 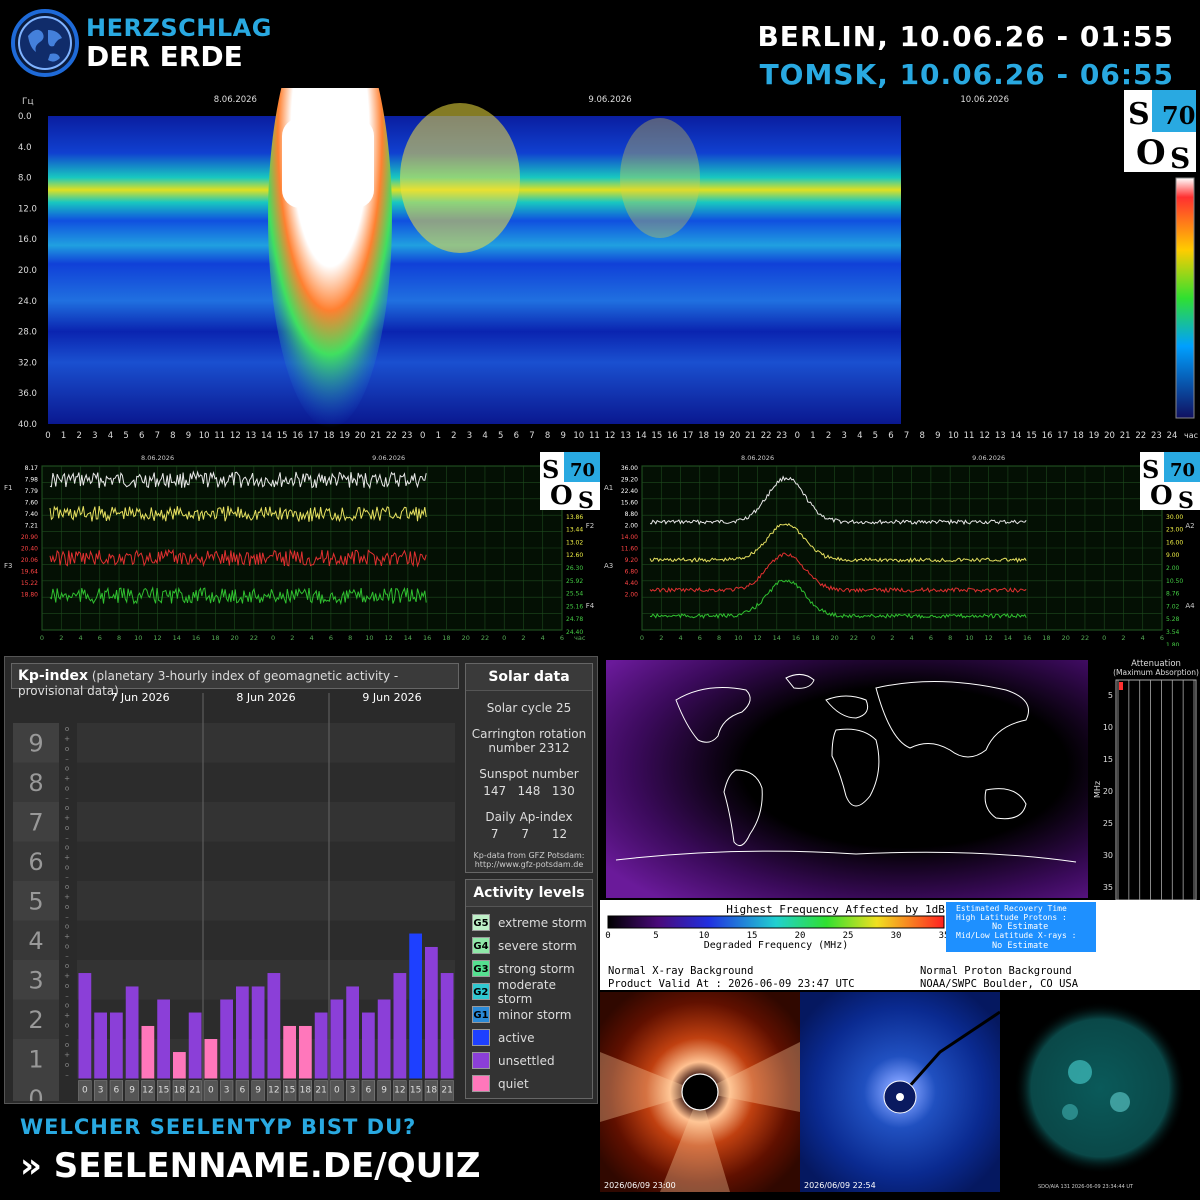 What do you see at coordinates (481, 968) in the screenshot?
I see `activity-swatch: G3` at bounding box center [481, 968].